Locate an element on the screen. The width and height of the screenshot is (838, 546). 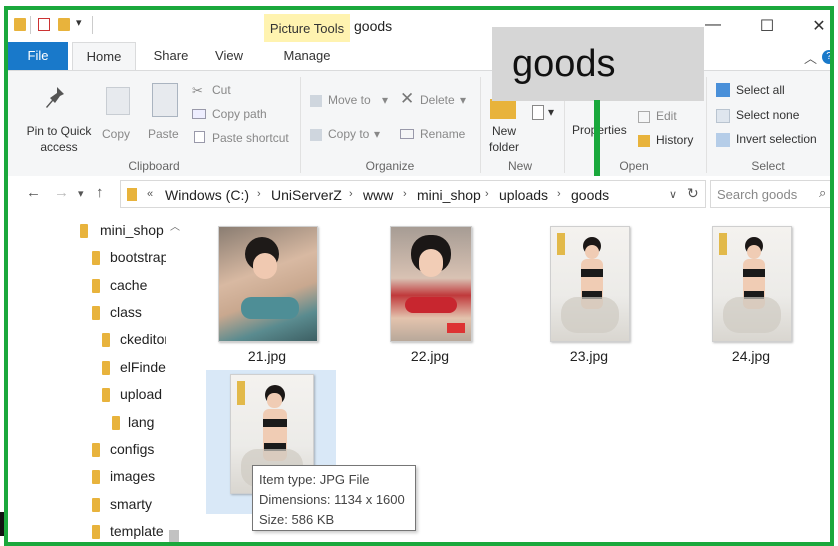
edit-button: Edit is located at coordinates (666, 116).